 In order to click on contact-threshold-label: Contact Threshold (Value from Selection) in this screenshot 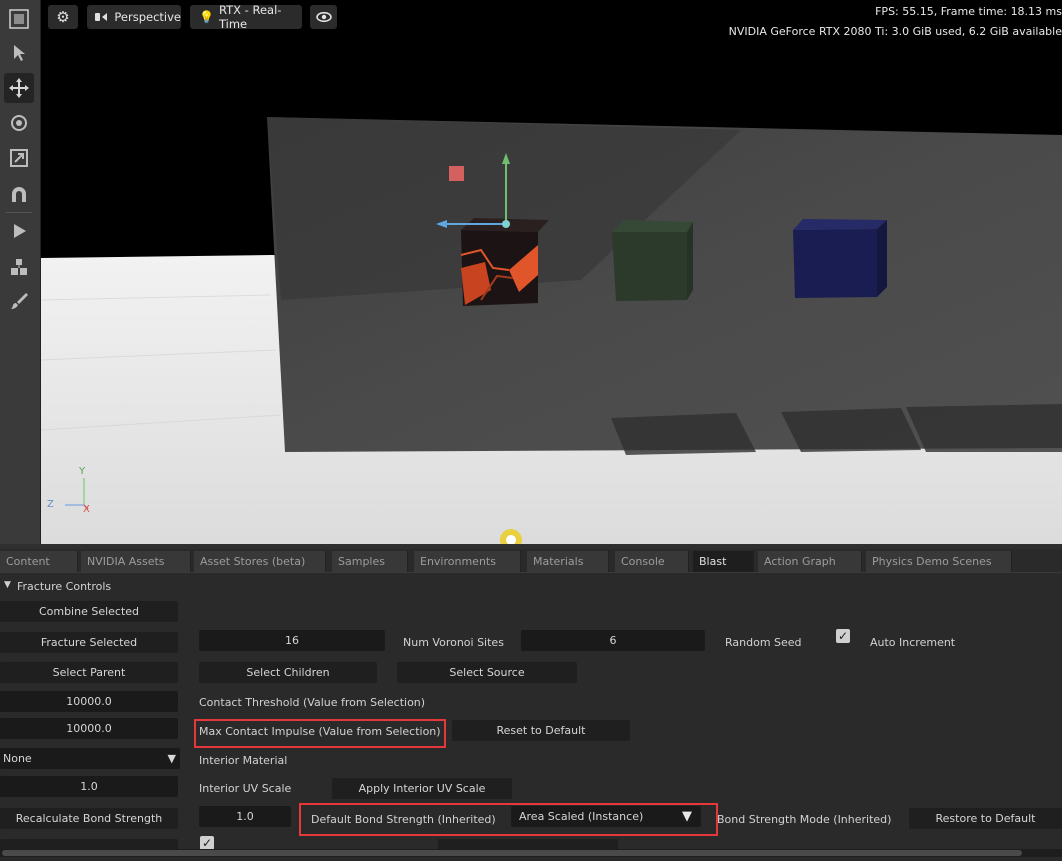, I will do `click(312, 702)`.